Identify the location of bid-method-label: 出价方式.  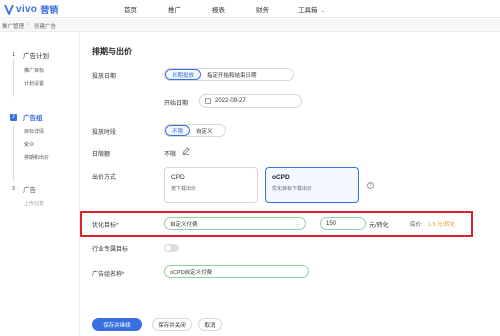
(104, 178).